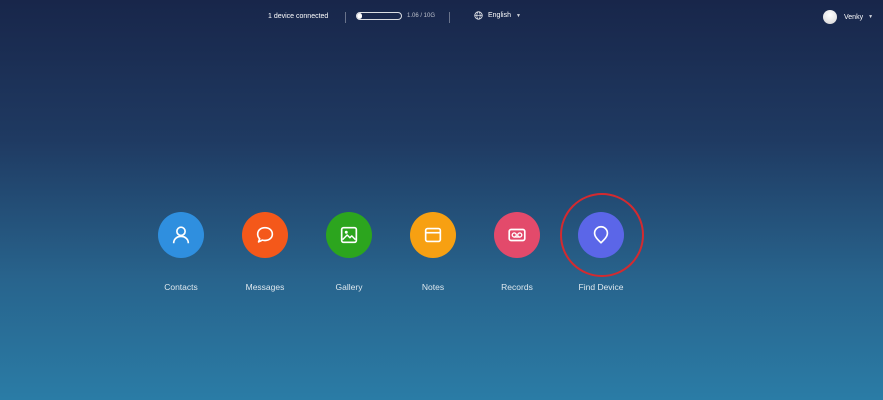 The image size is (883, 400). What do you see at coordinates (478, 15) in the screenshot?
I see `globe-icon` at bounding box center [478, 15].